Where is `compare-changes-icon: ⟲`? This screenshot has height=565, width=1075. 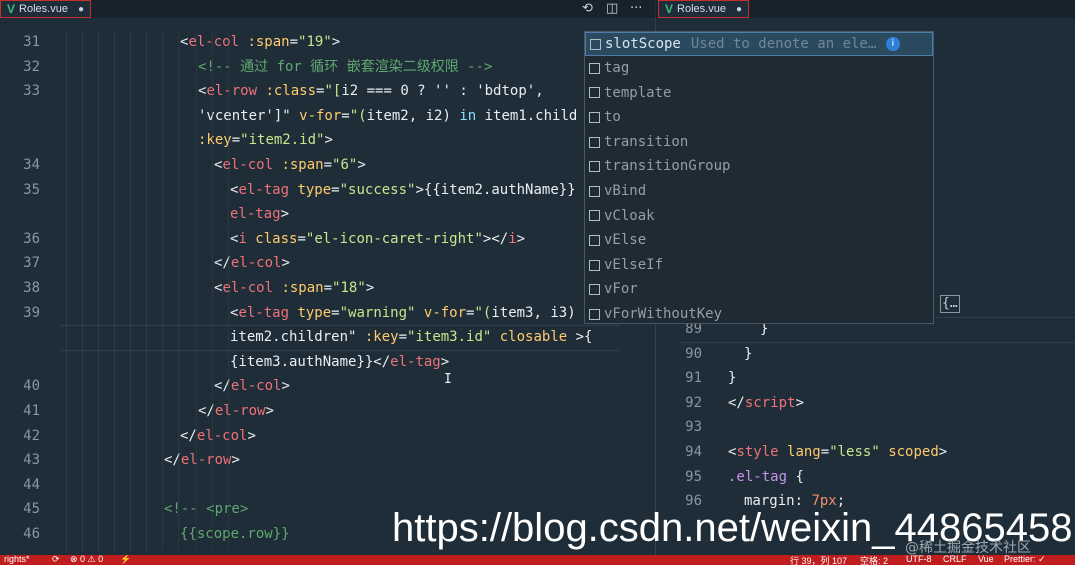 compare-changes-icon: ⟲ is located at coordinates (587, 8).